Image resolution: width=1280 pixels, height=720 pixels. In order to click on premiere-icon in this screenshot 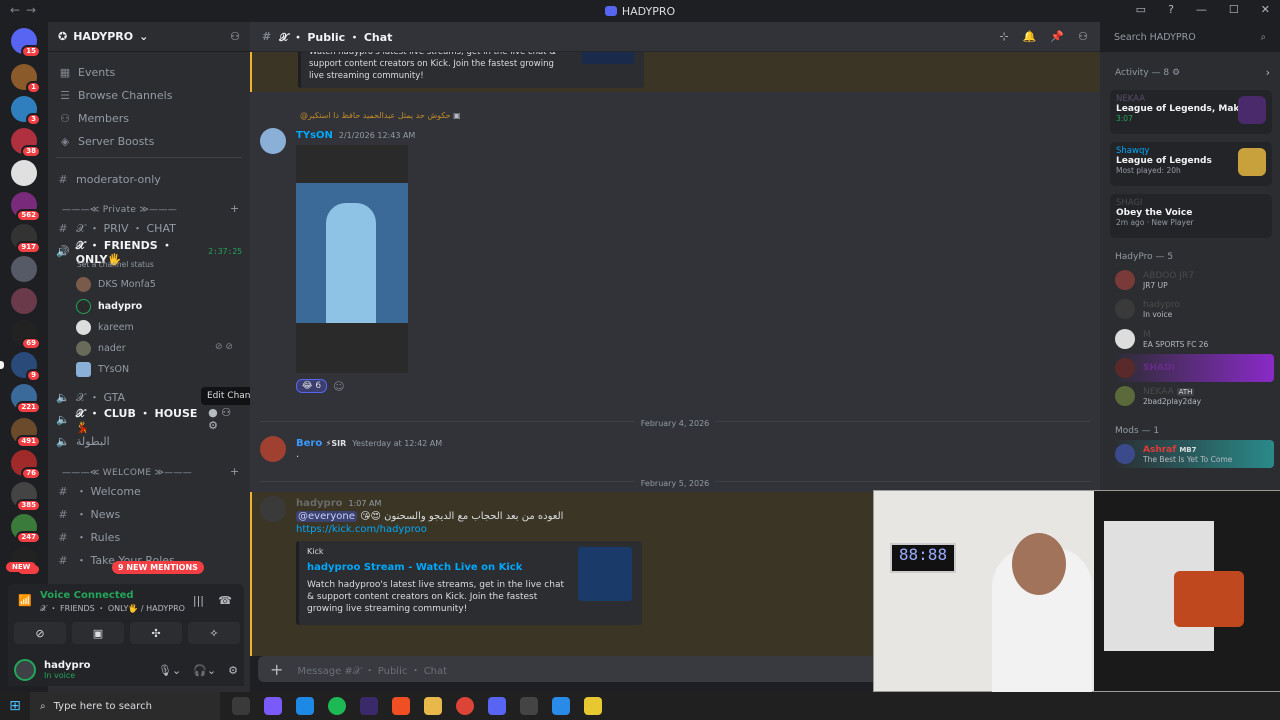, I will do `click(369, 706)`.